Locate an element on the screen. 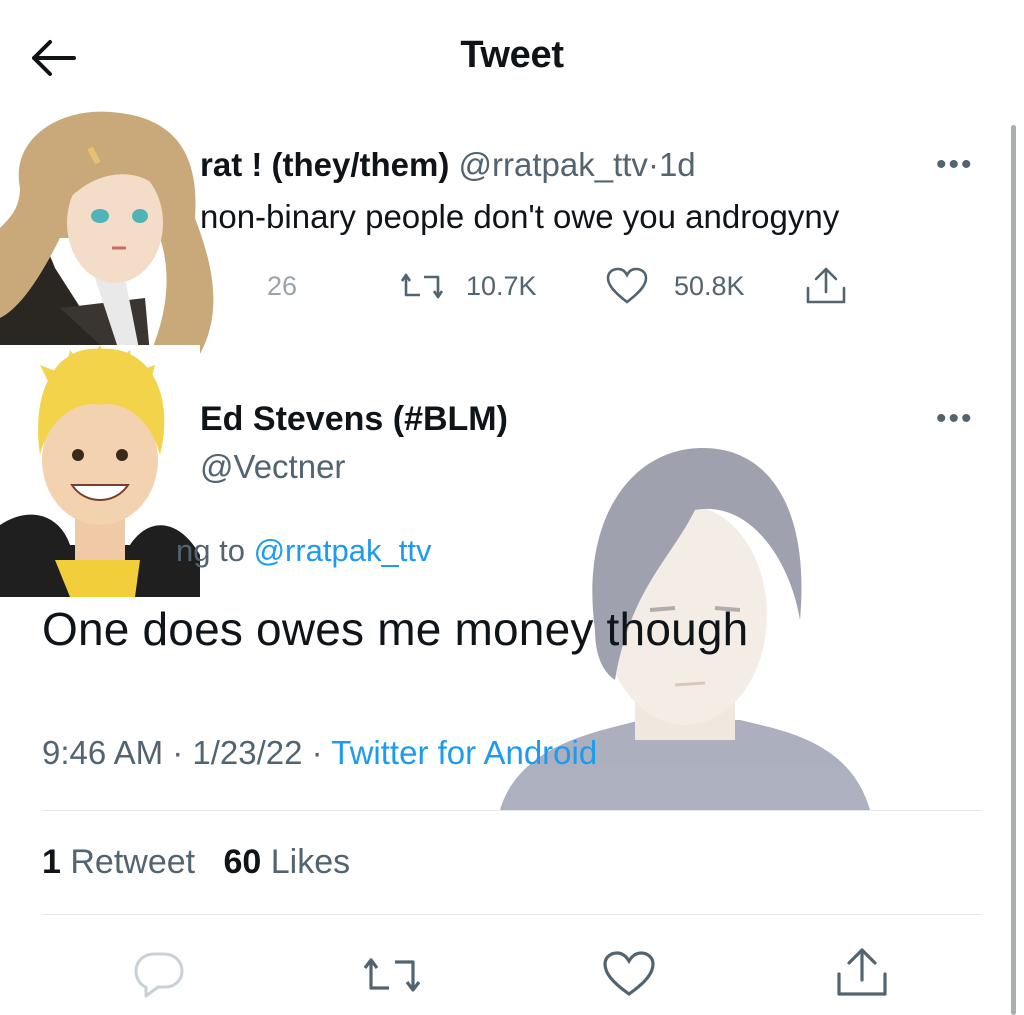 Image resolution: width=1024 pixels, height=1015 pixels. like-count: 50.8K is located at coordinates (709, 285).